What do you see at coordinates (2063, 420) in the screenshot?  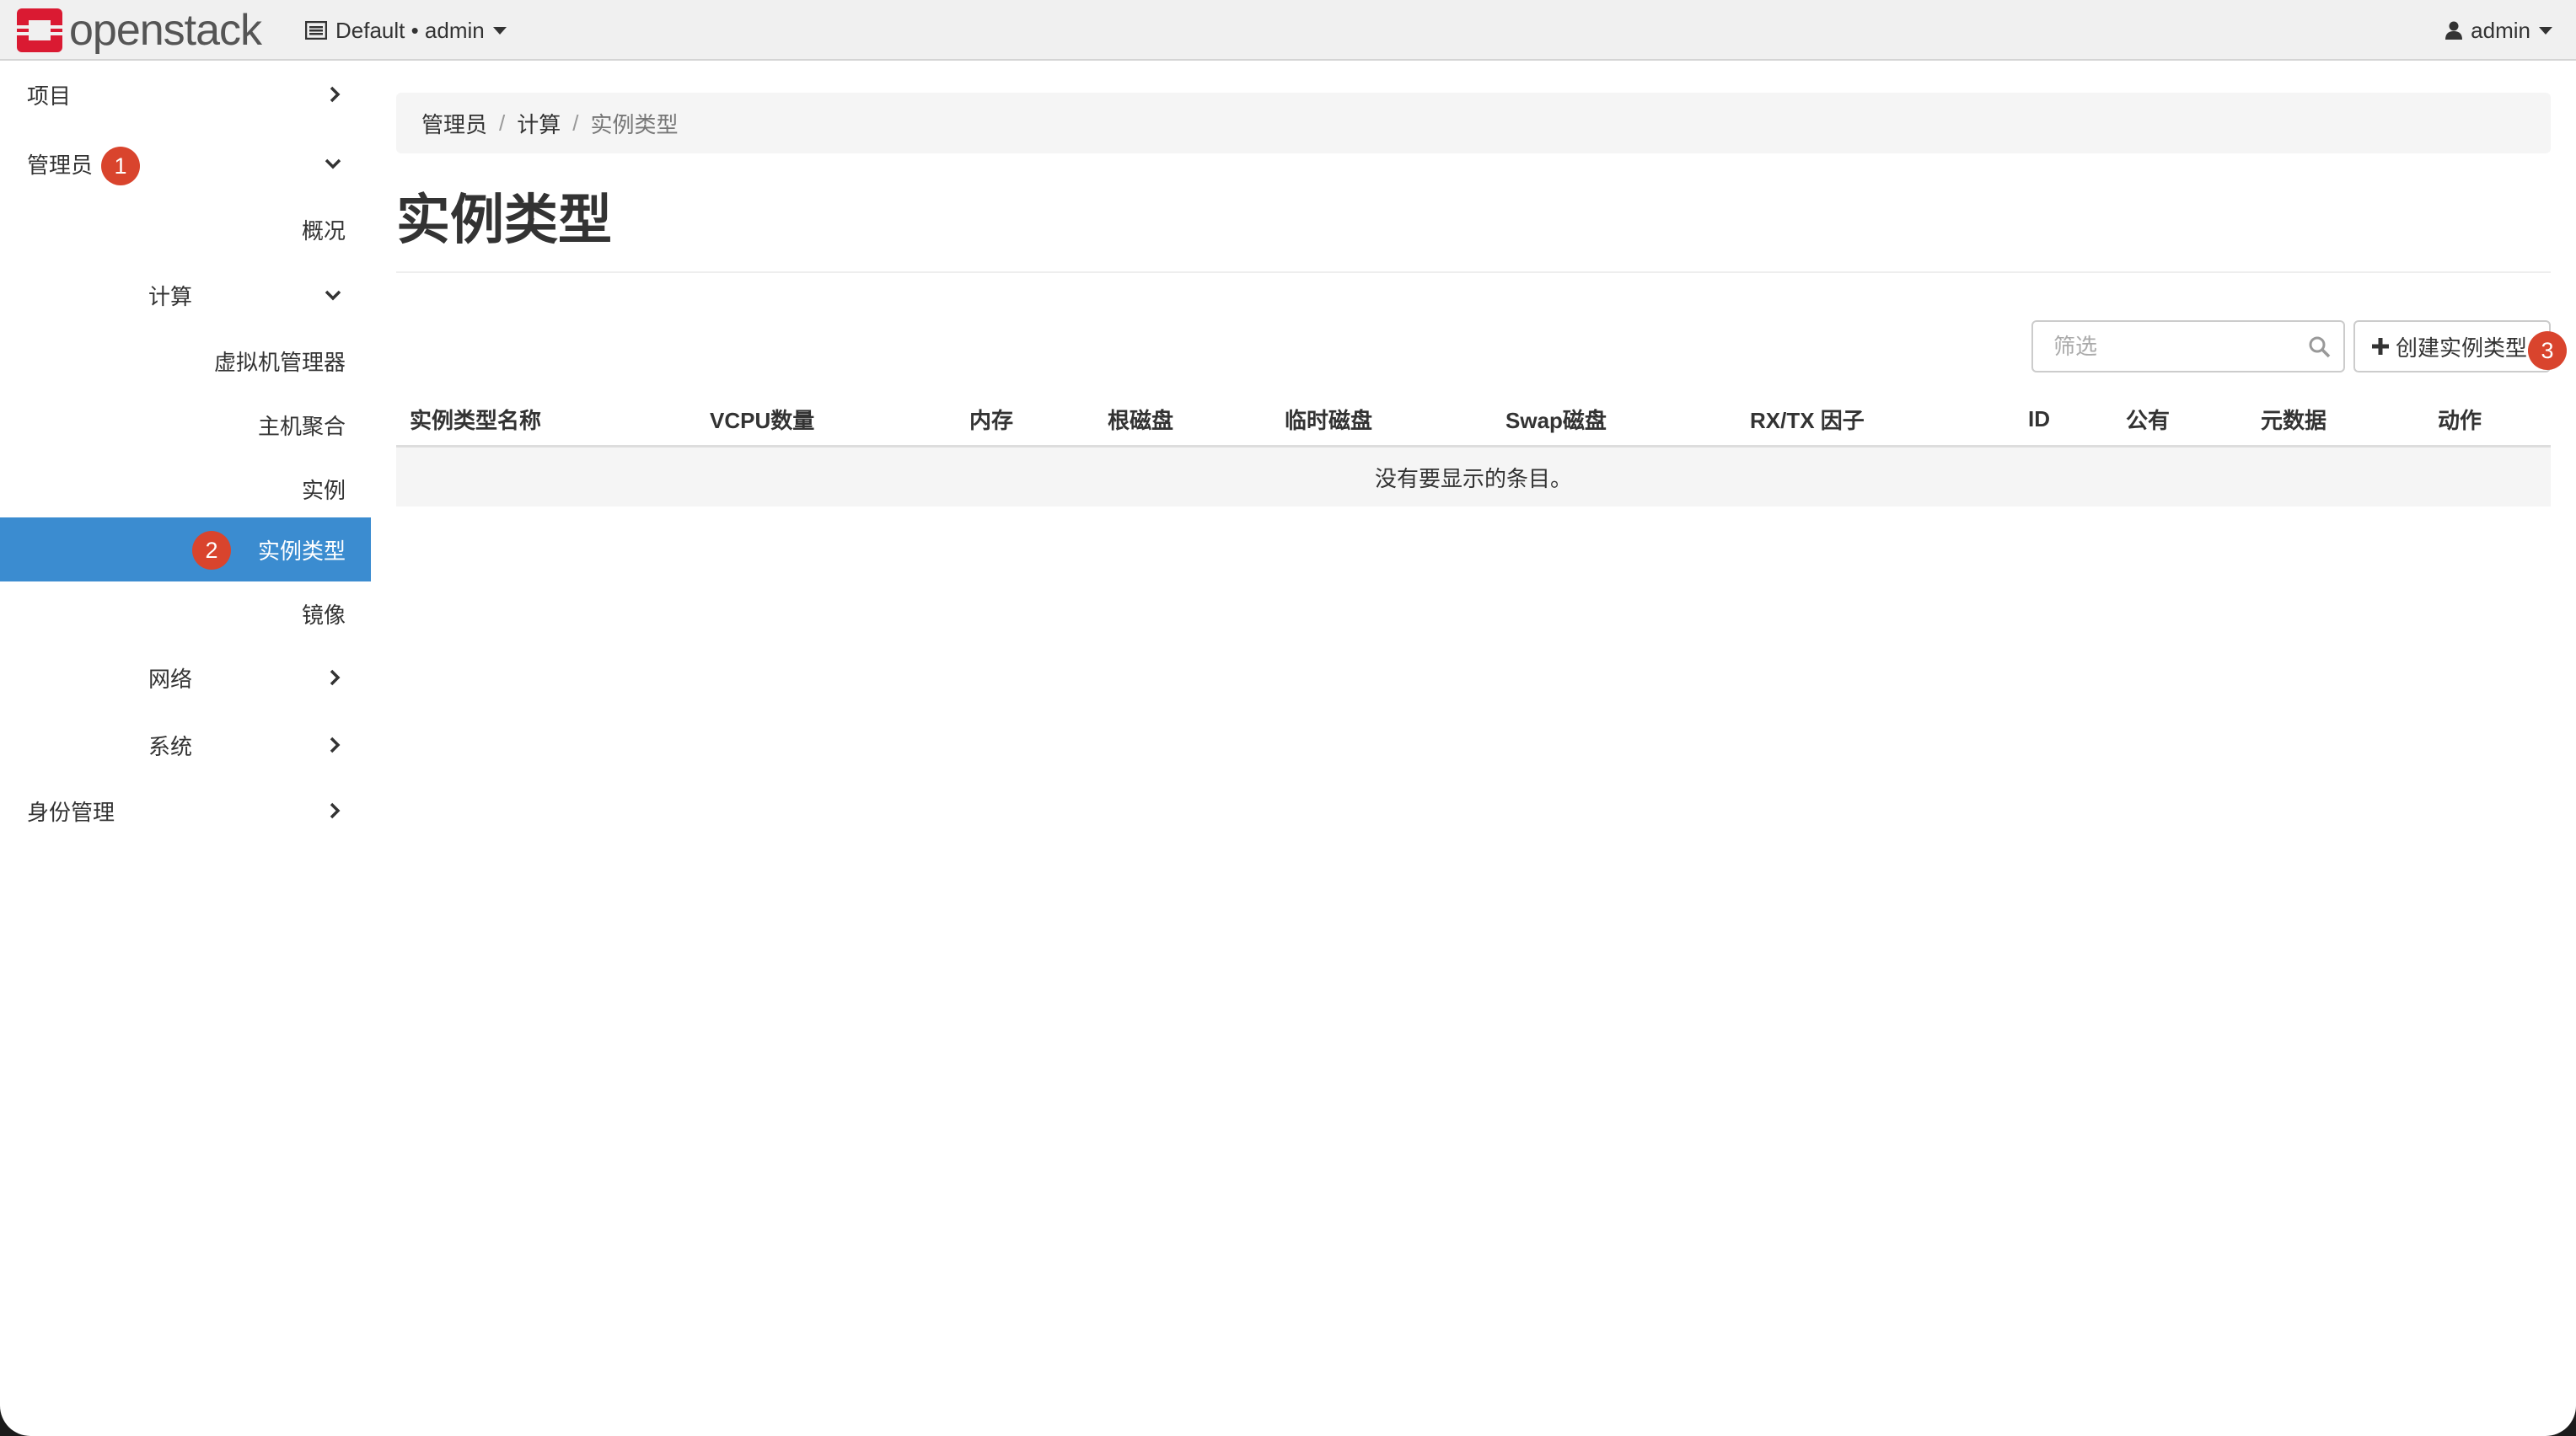 I see `column-header-id: ID` at bounding box center [2063, 420].